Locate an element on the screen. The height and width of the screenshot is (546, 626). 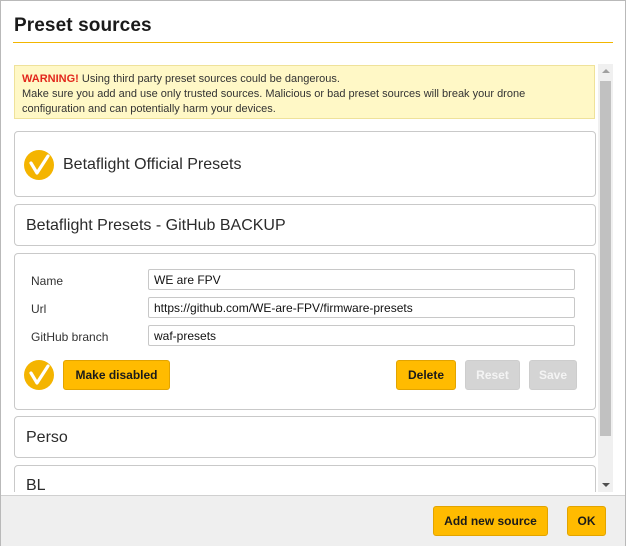
warning-label: WARNING! is located at coordinates (50, 79).